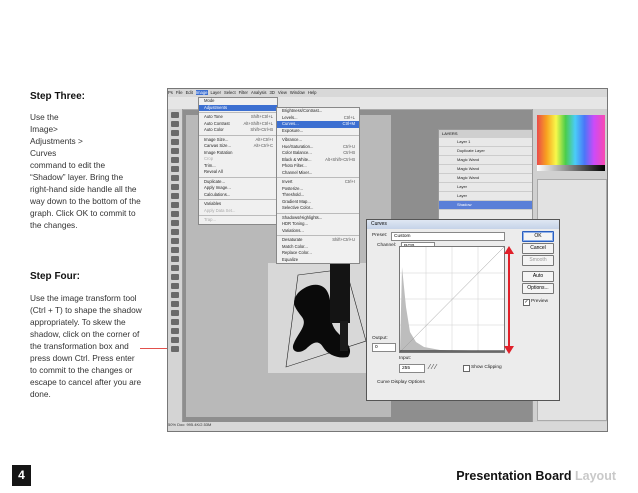  I want to click on auto-button: Auto, so click(538, 276).